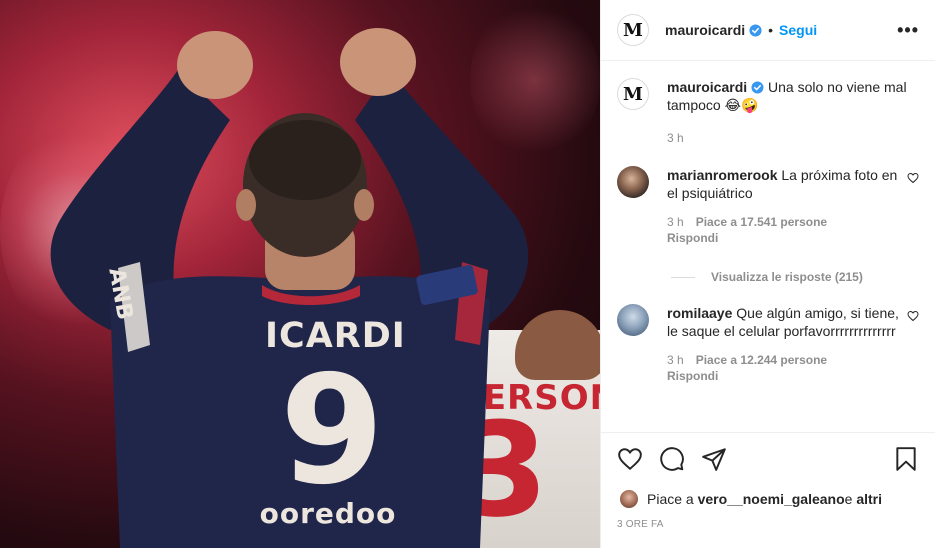 The image size is (935, 548). What do you see at coordinates (771, 499) in the screenshot?
I see `liked-by-user: vero__noemi_galeano` at bounding box center [771, 499].